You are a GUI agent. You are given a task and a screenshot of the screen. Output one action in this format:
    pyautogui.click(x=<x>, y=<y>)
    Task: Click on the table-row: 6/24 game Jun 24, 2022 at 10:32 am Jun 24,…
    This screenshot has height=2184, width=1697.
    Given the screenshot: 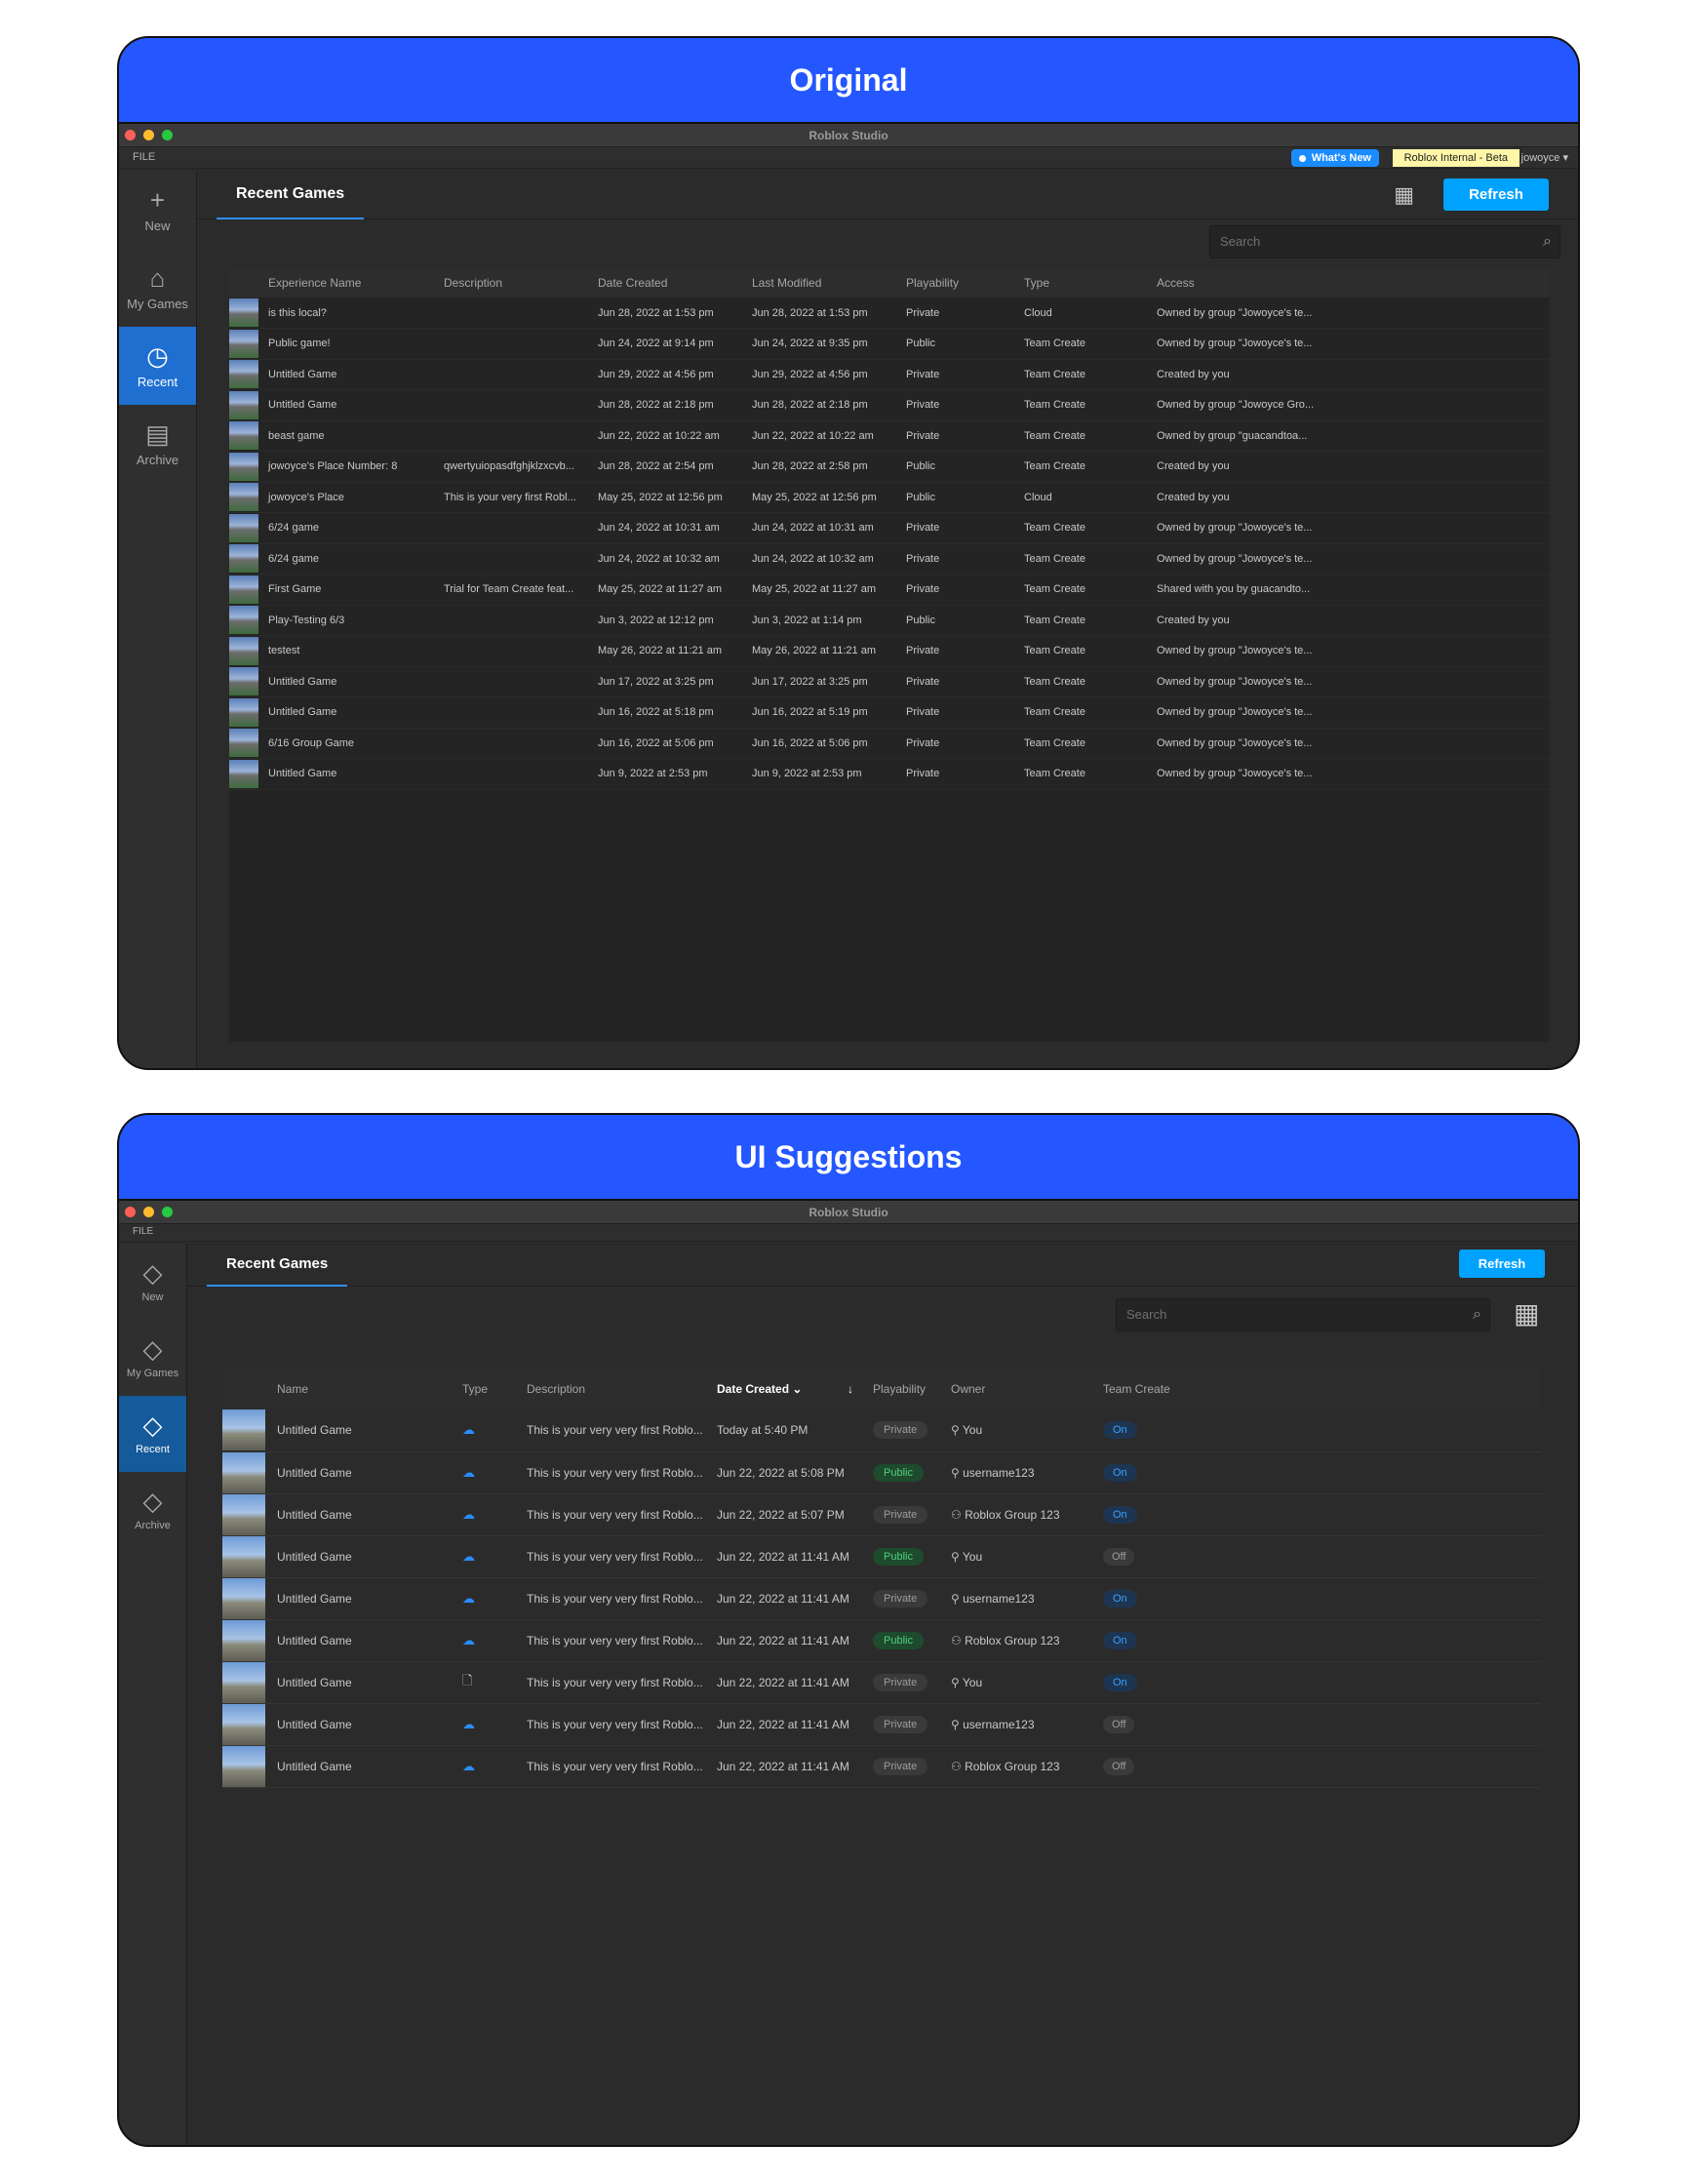 What is the action you would take?
    pyautogui.click(x=889, y=559)
    